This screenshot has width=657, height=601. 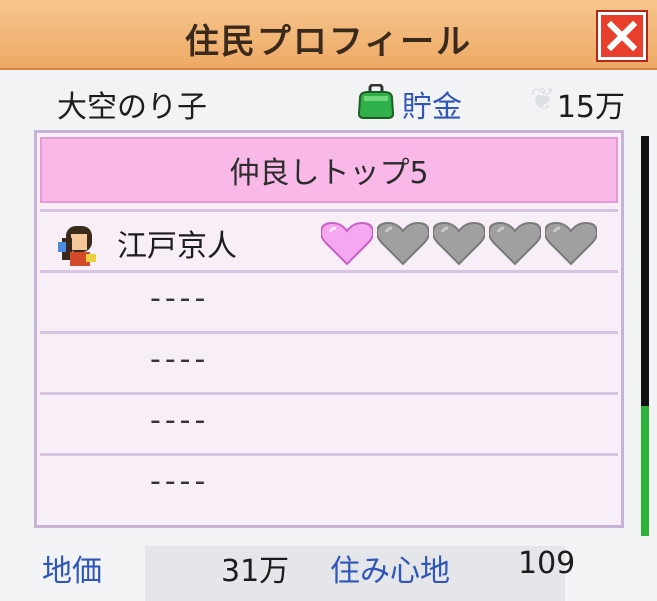 I want to click on window-title: 住民プロフィール, so click(x=328, y=42).